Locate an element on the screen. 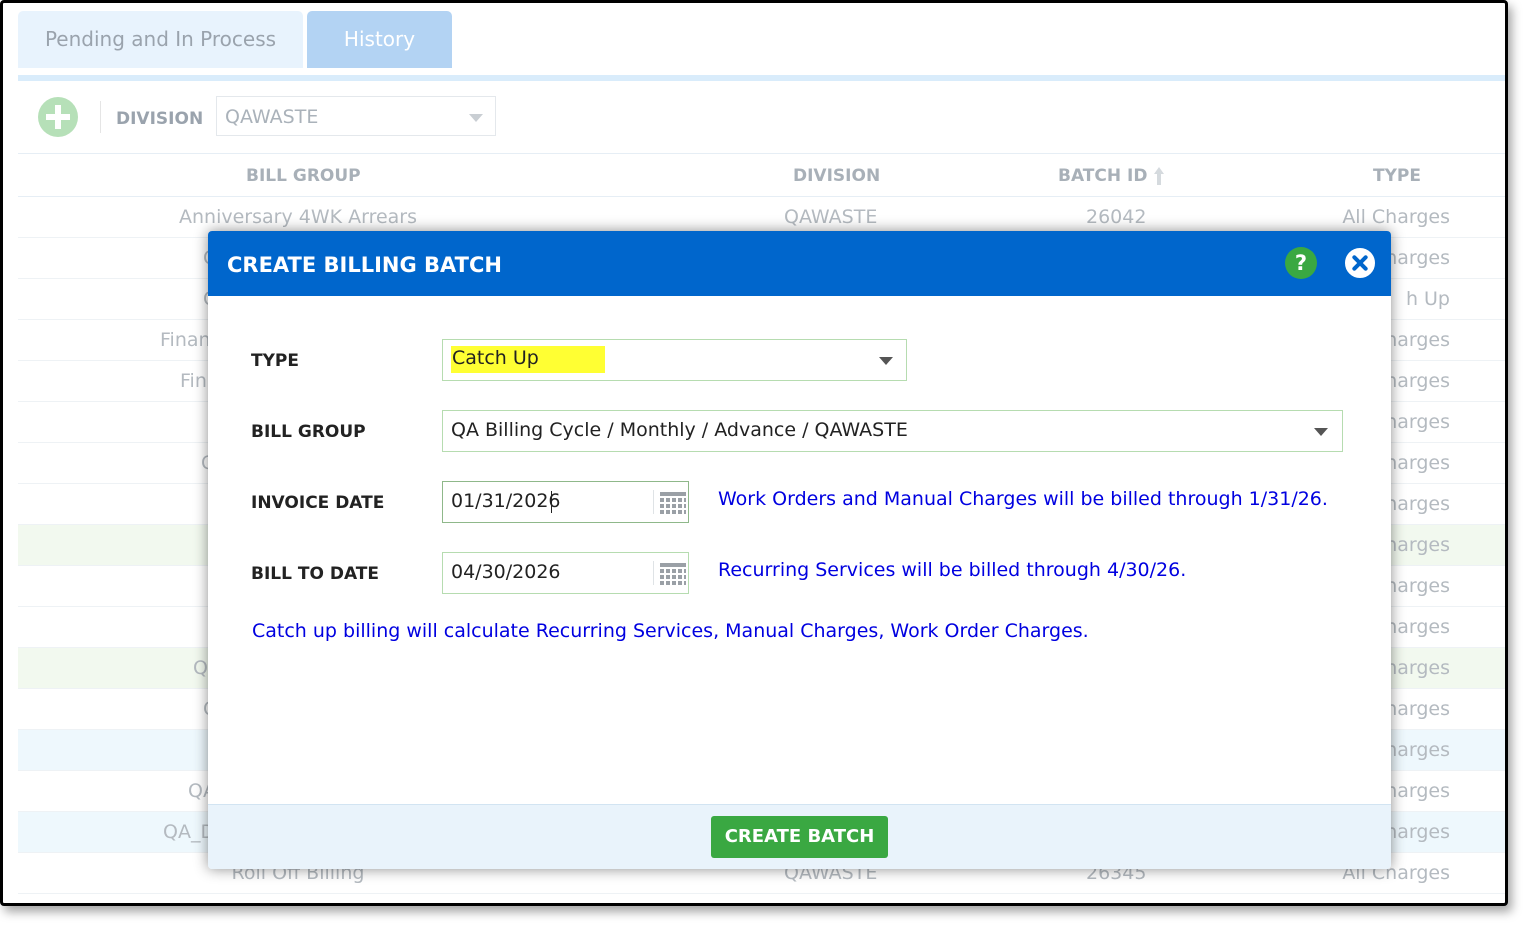 This screenshot has height=926, width=1528. dialog-footer: CREATE BATCH is located at coordinates (799, 836).